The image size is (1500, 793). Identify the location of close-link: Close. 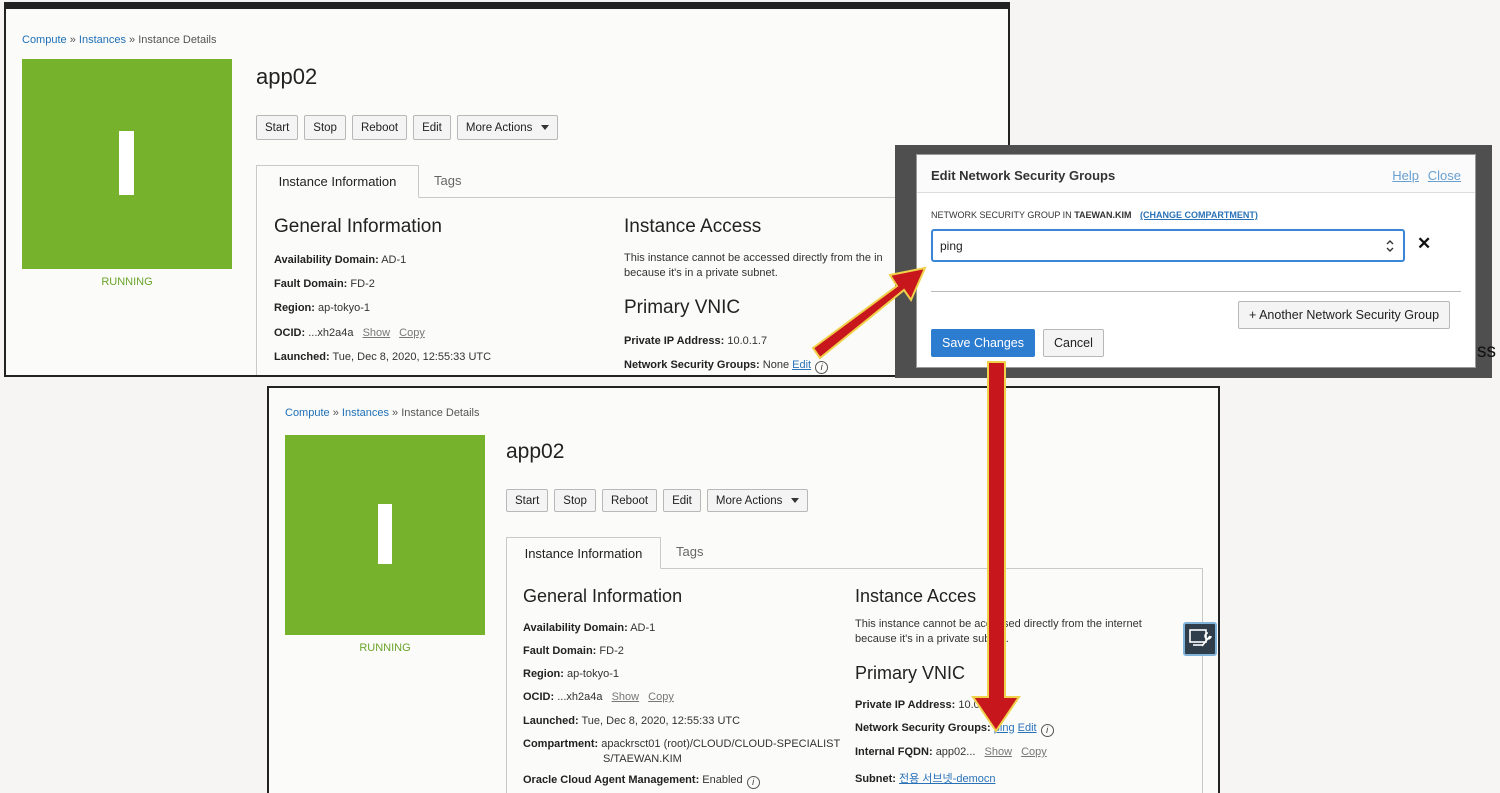
(1444, 175).